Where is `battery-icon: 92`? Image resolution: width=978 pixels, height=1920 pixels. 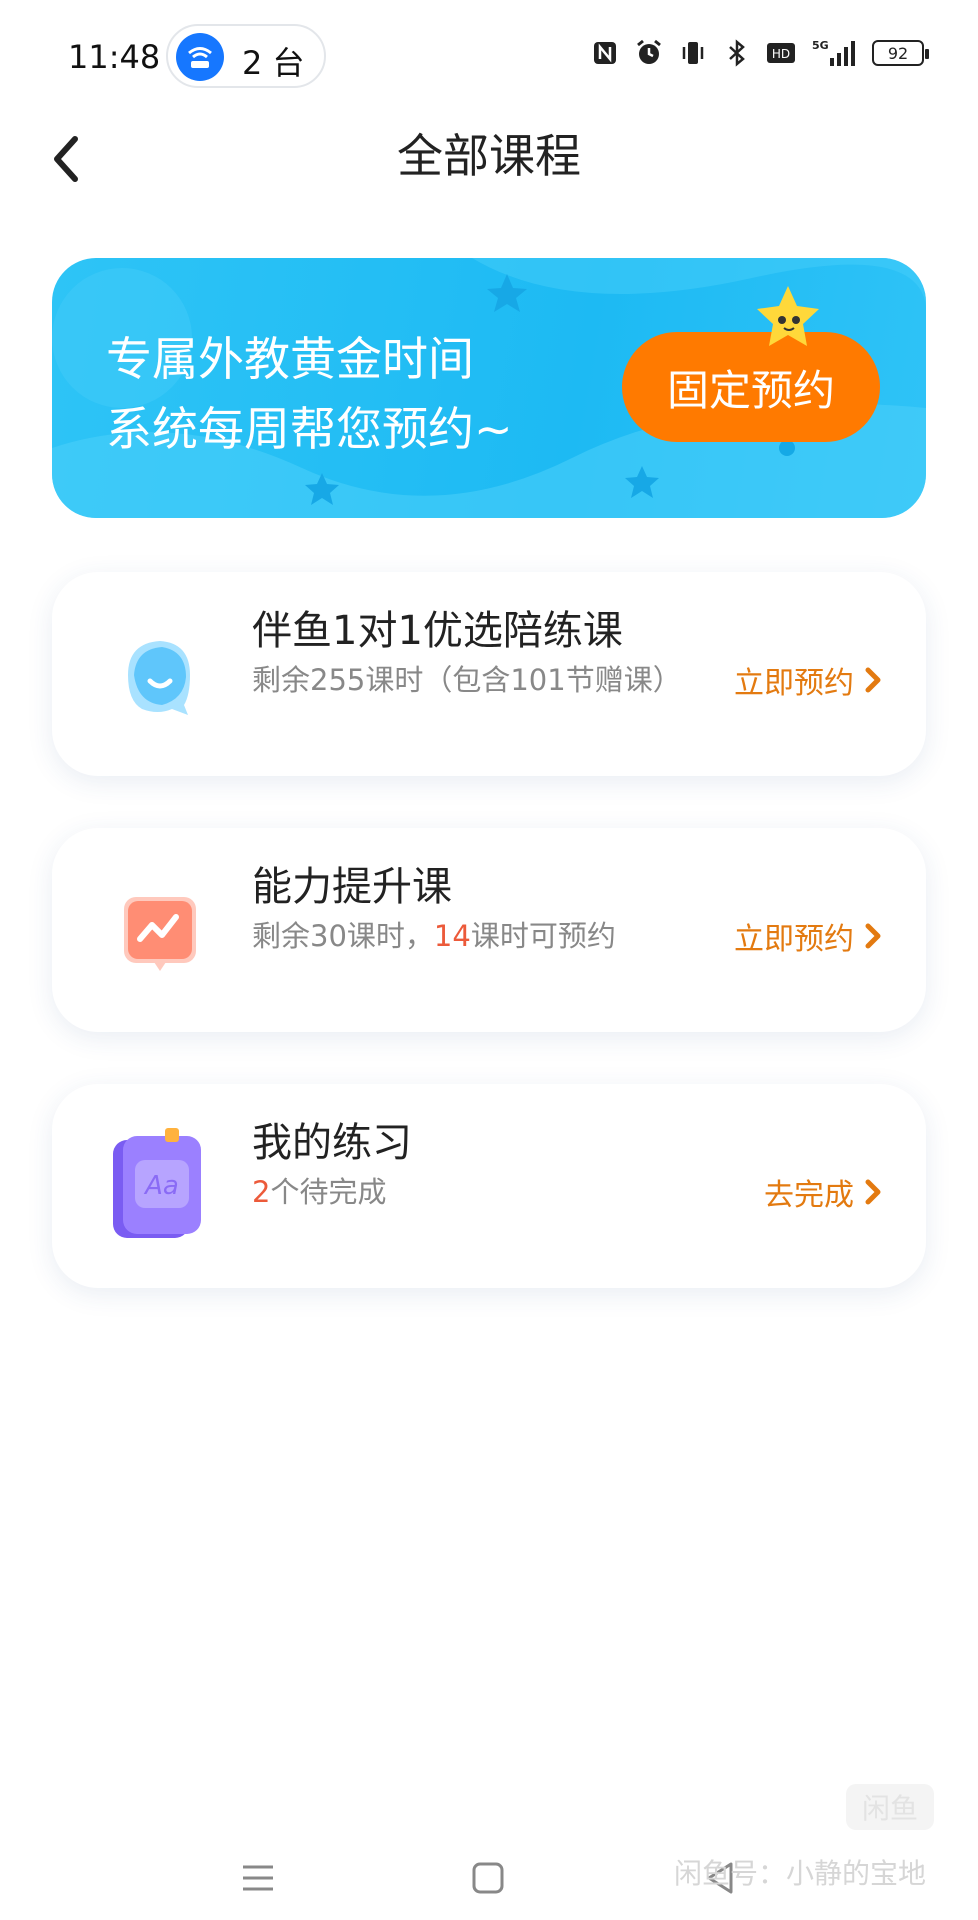
battery-icon: 92 is located at coordinates (900, 53).